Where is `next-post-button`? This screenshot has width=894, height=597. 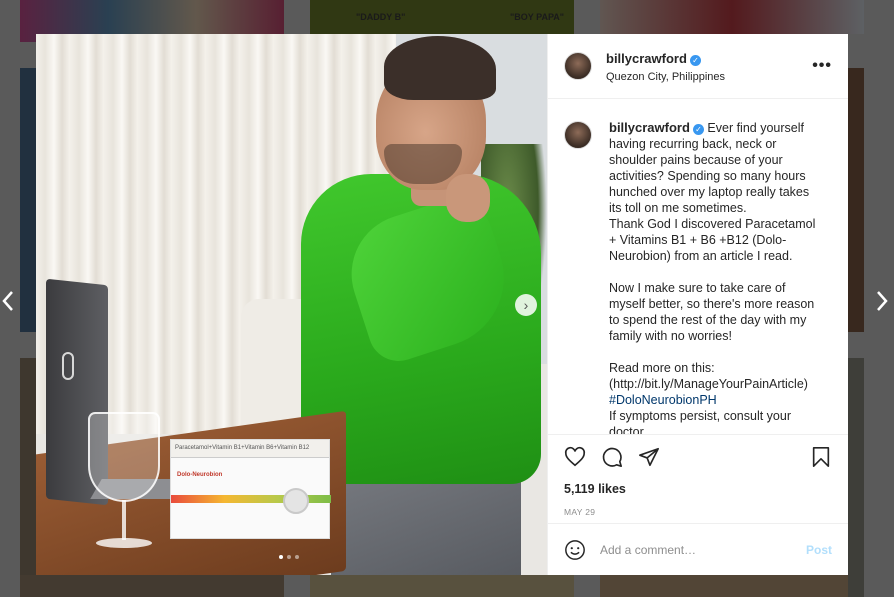
next-post-button is located at coordinates (882, 302).